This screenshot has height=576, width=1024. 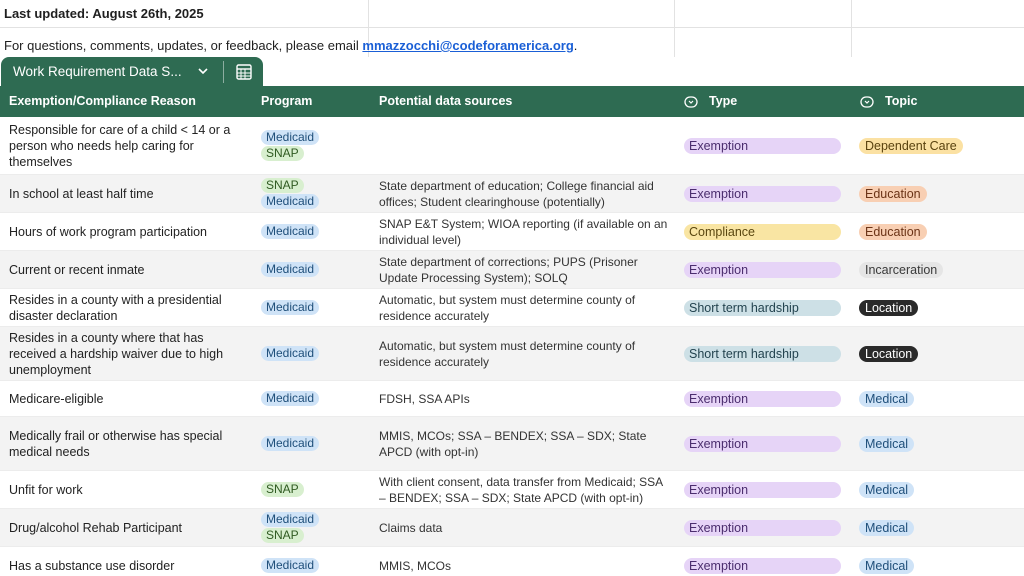 What do you see at coordinates (124, 231) in the screenshot?
I see `reason-cell: Hours of work program participation` at bounding box center [124, 231].